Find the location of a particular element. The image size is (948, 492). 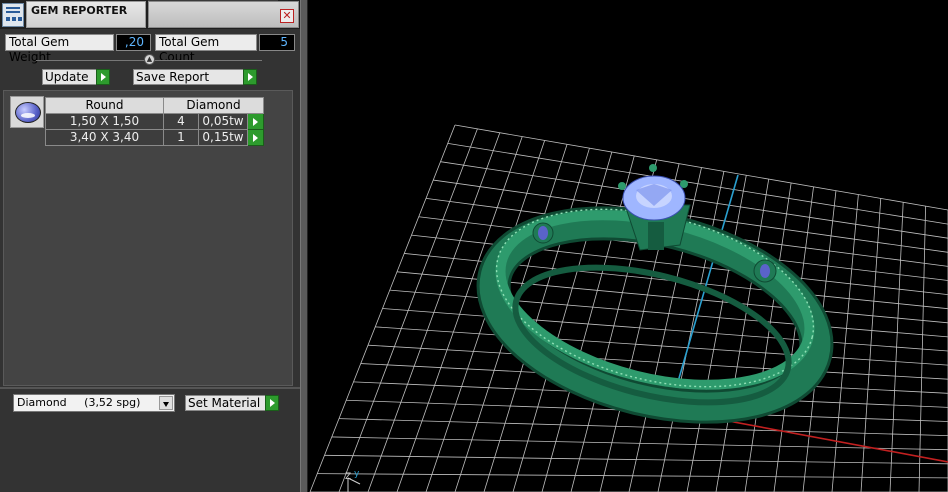

row-count: 1 is located at coordinates (181, 137).